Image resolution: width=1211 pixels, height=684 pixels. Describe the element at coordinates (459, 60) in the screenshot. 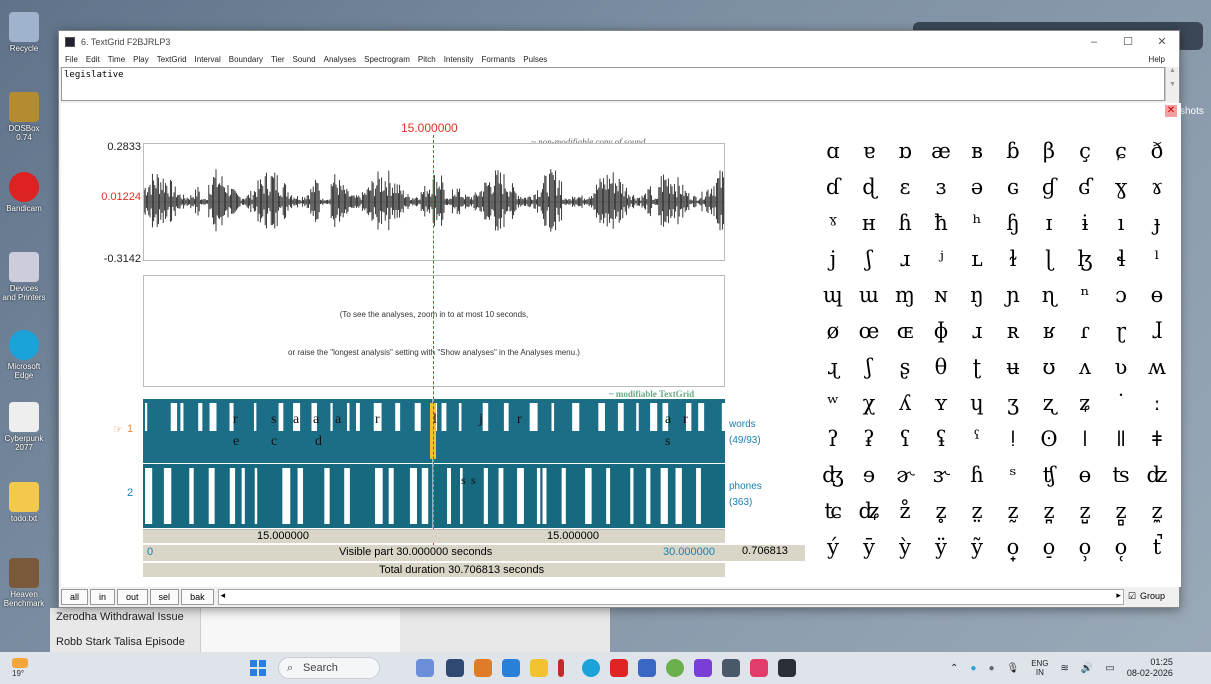

I see `menu-intensity: Intensity` at that location.